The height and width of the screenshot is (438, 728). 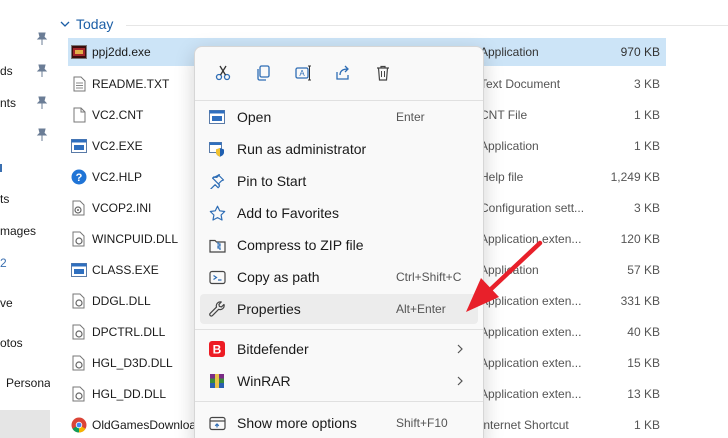 I want to click on menu-item-open: Open Enter, so click(x=339, y=117).